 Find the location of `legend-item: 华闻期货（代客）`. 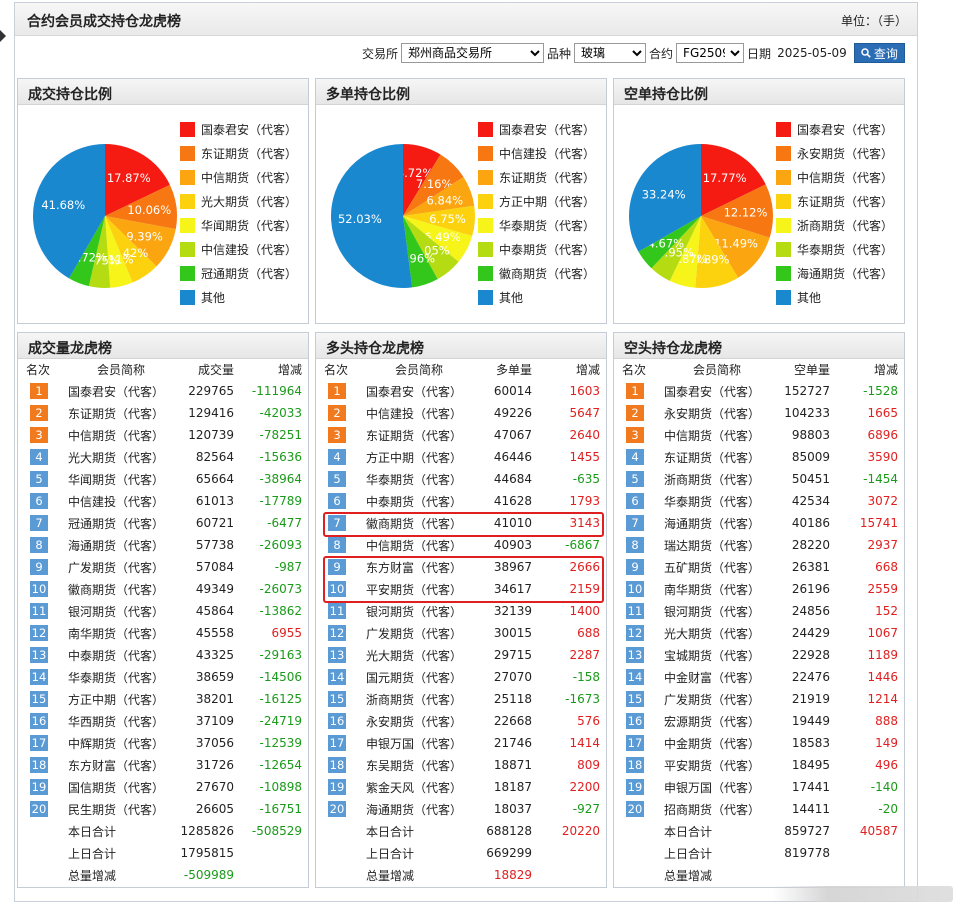

legend-item: 华闻期货（代客） is located at coordinates (238, 225).